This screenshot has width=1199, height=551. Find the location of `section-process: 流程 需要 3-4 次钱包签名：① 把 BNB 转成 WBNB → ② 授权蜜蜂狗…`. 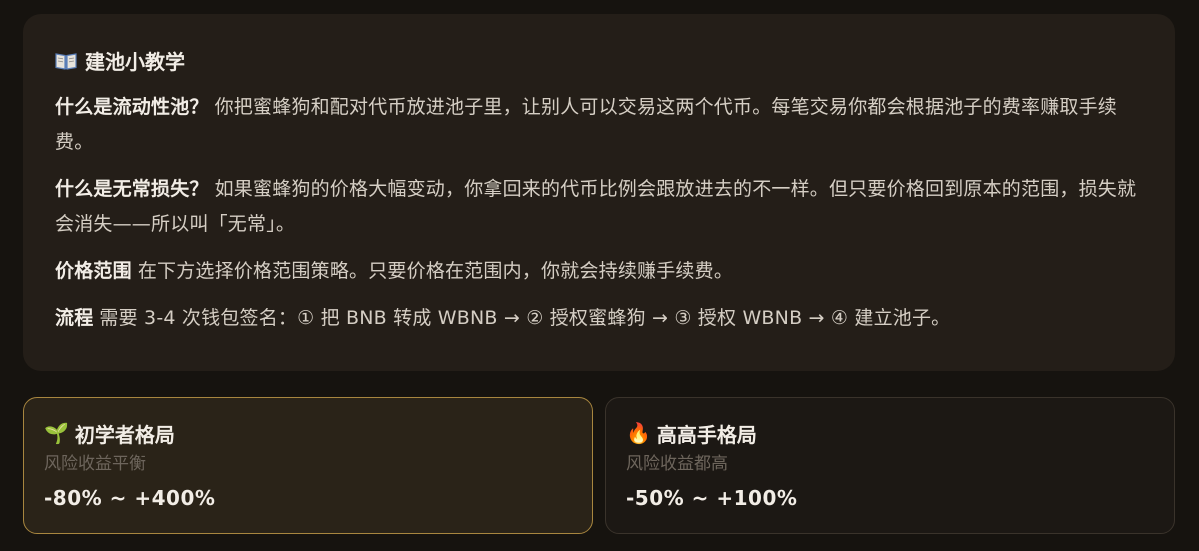

section-process: 流程 需要 3-4 次钱包签名：① 把 BNB 转成 WBNB → ② 授权蜜蜂狗… is located at coordinates (599, 318).